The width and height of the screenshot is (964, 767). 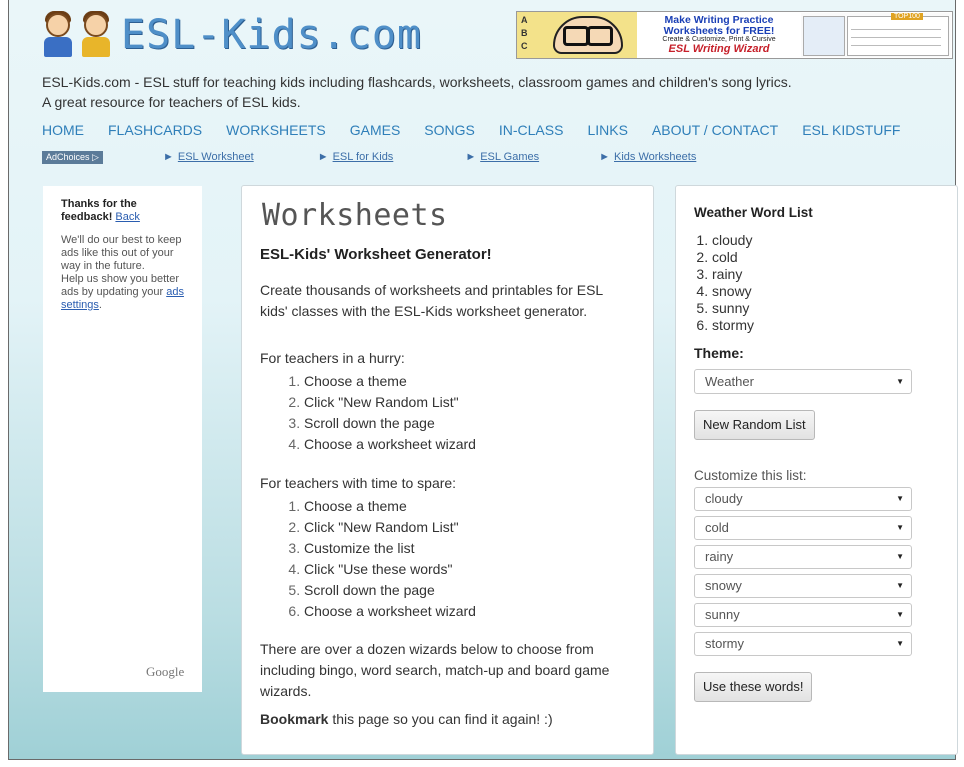 I want to click on use-these-words-button: Use these words!, so click(x=753, y=687).